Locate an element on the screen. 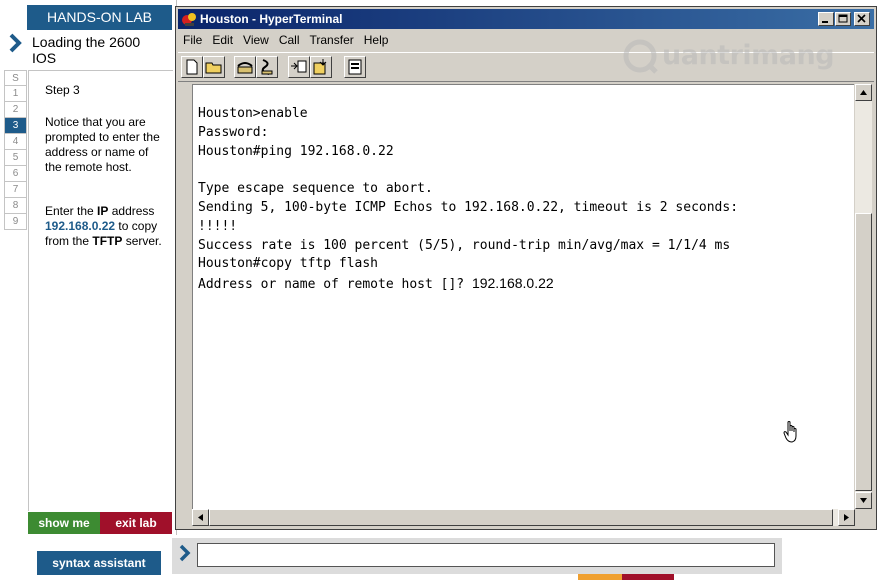 This screenshot has width=880, height=580. step-item-3: 3 is located at coordinates (15, 126).